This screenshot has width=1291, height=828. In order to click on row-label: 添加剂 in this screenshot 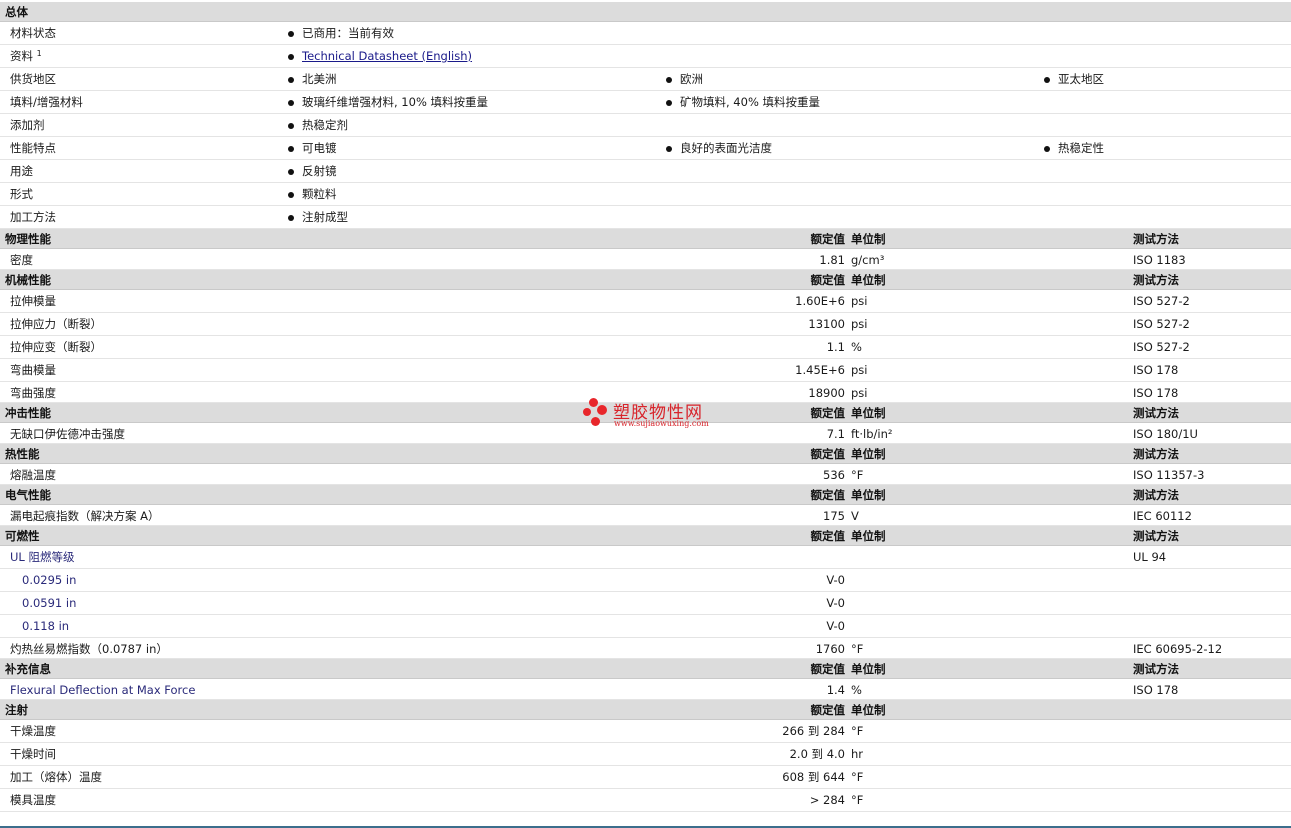, I will do `click(27, 125)`.